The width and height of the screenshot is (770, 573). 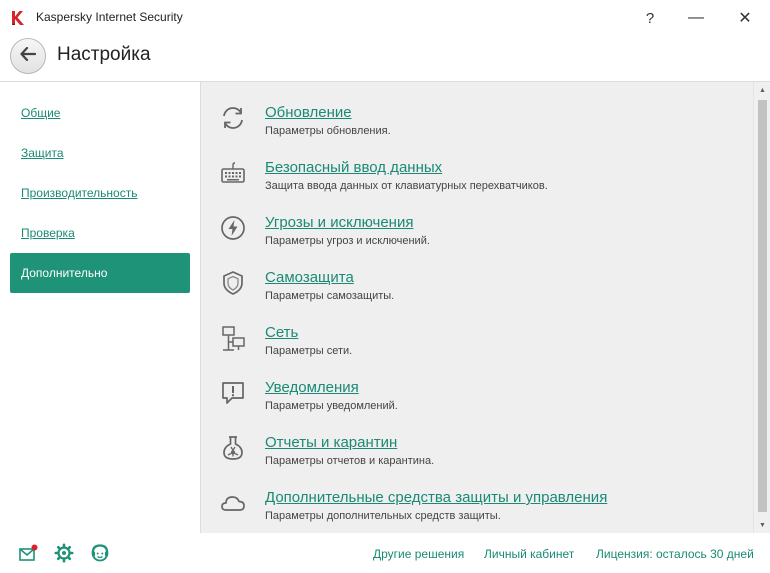 What do you see at coordinates (350, 461) in the screenshot?
I see `setting-reports-quarantine-description: Параметры отчетов и карантина.` at bounding box center [350, 461].